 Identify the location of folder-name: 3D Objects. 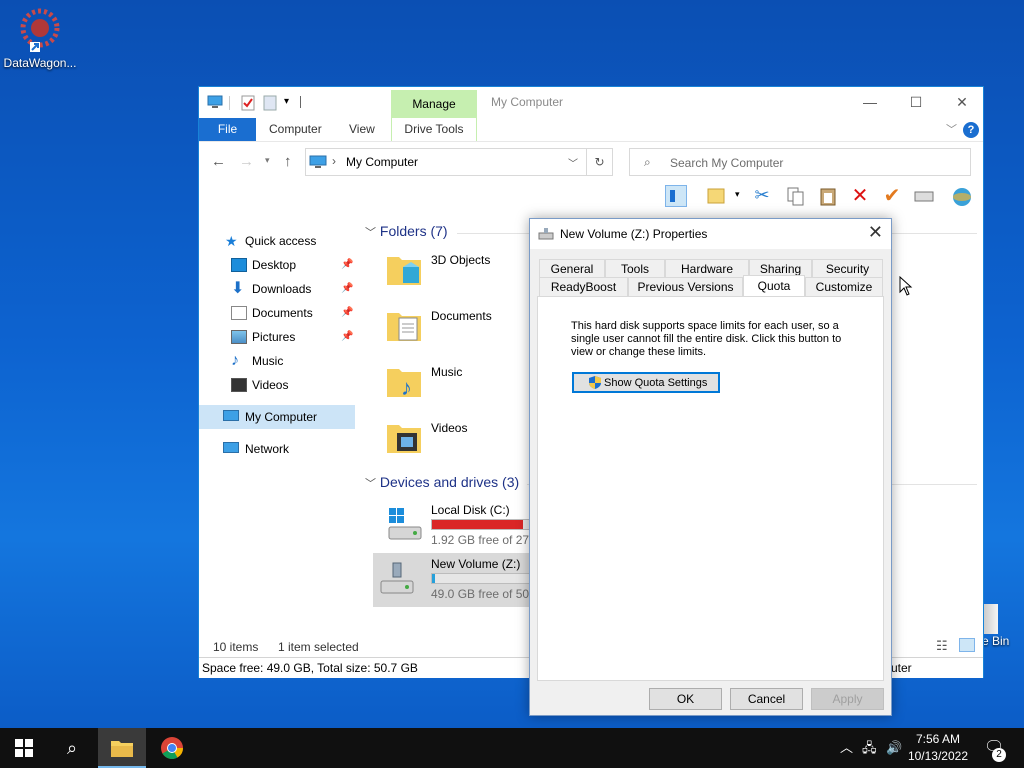
(461, 260).